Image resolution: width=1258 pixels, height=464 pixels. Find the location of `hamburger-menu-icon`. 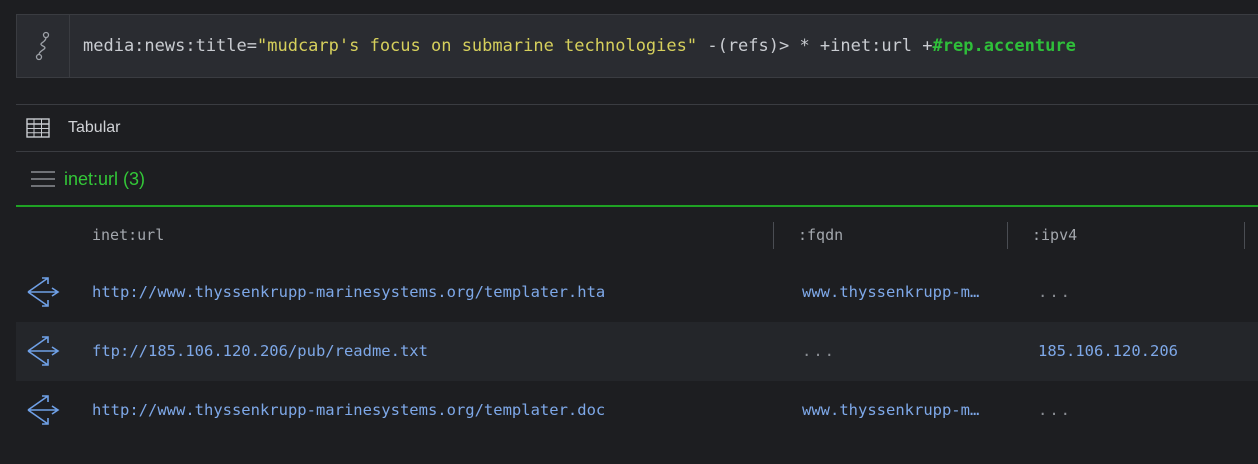

hamburger-menu-icon is located at coordinates (43, 179).